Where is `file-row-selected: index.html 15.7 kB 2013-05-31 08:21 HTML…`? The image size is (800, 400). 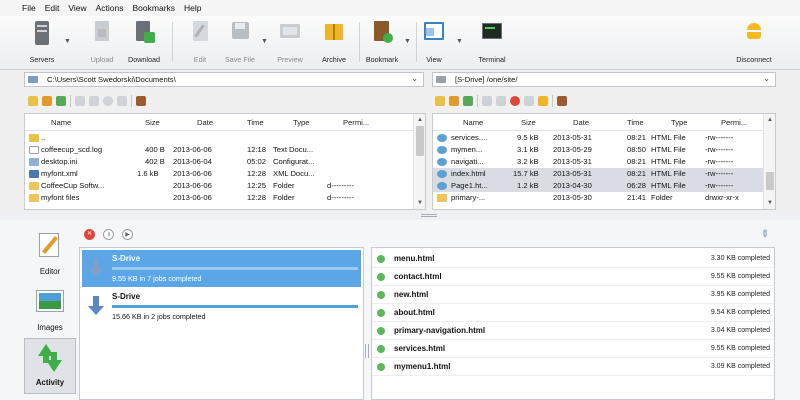
file-row-selected: index.html 15.7 kB 2013-05-31 08:21 HTML… is located at coordinates (598, 174).